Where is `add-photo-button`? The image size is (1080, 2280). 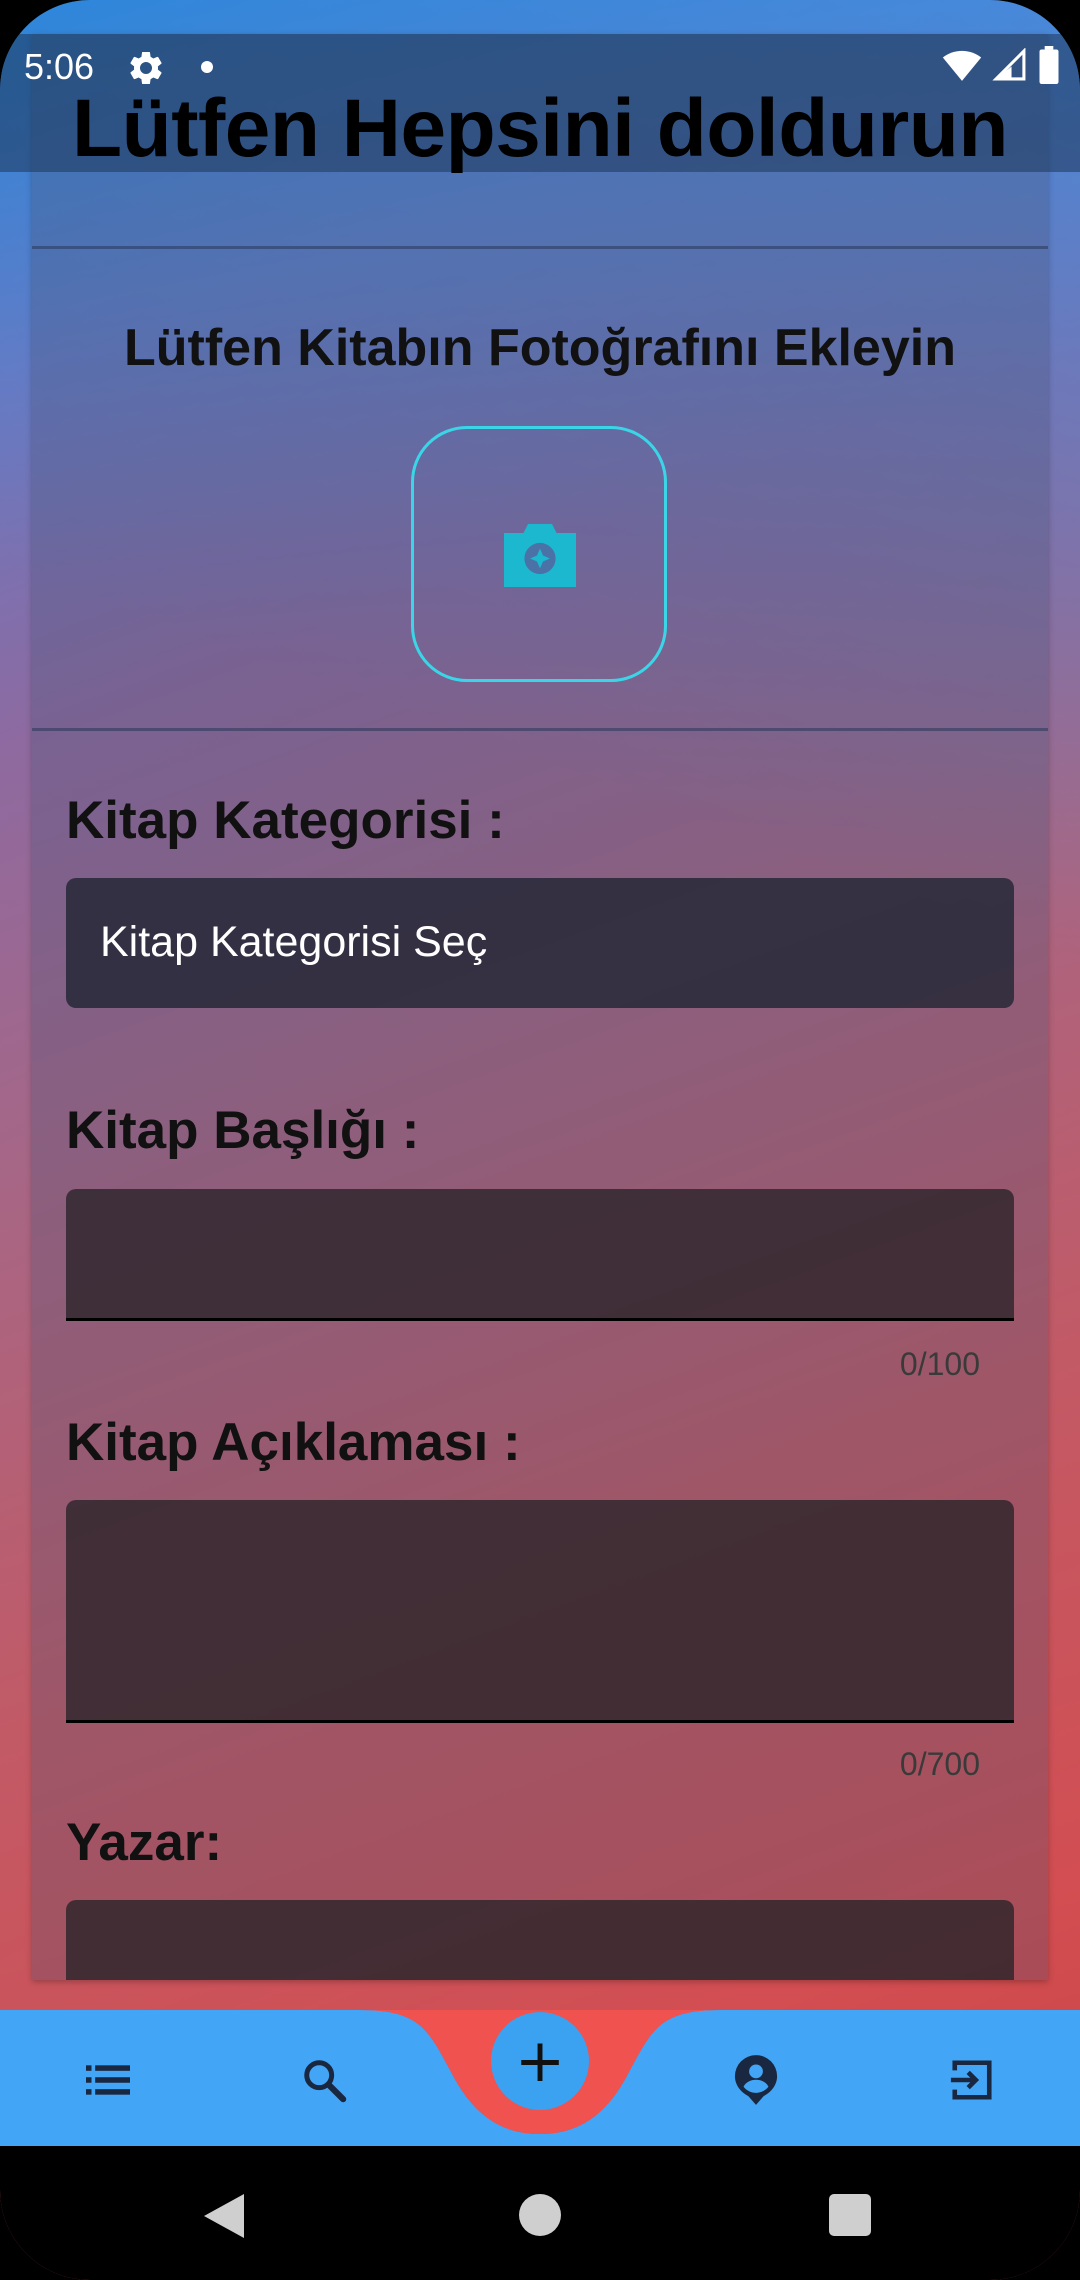
add-photo-button is located at coordinates (539, 554).